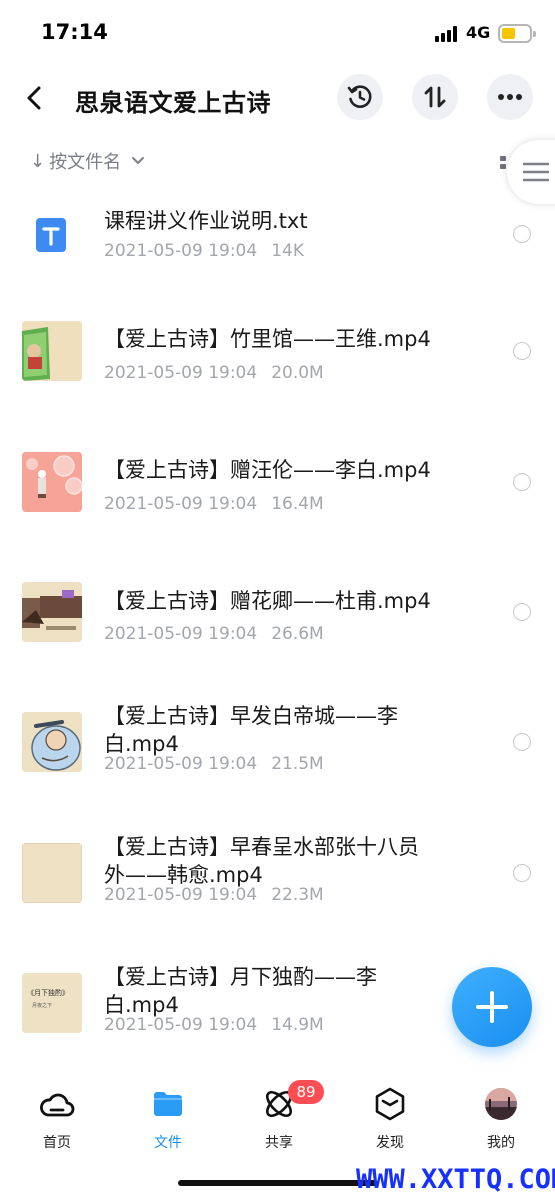 The height and width of the screenshot is (1200, 555). I want to click on transfer-button, so click(435, 97).